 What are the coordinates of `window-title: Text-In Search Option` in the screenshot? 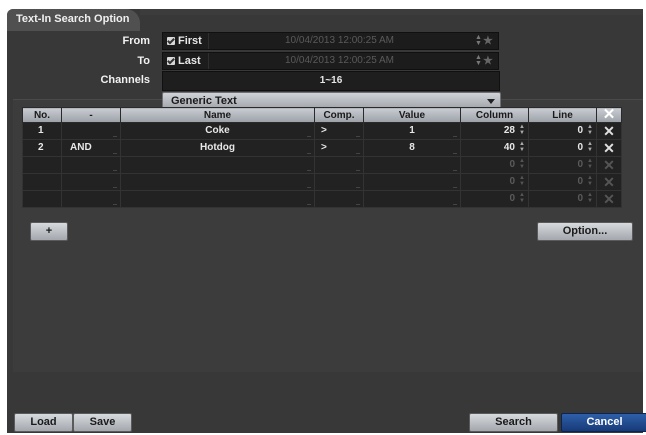 It's located at (73, 19).